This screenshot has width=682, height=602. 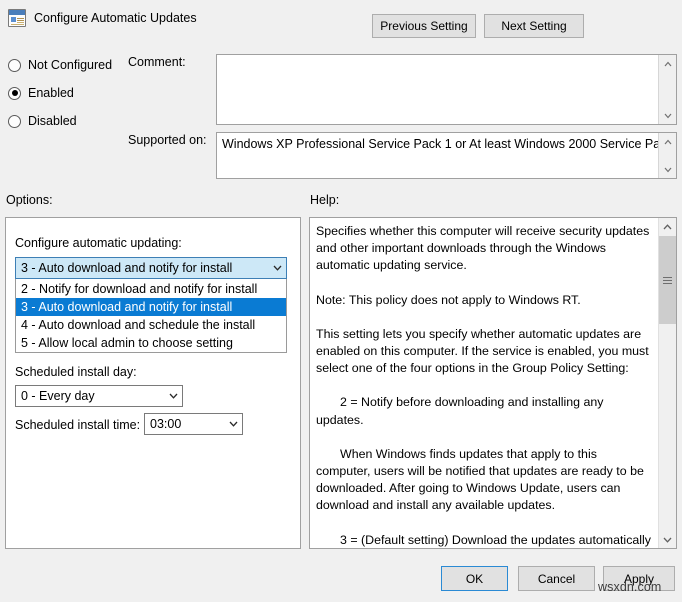 I want to click on scheduled-install-day-combobox: 0 - Every day, so click(x=99, y=396).